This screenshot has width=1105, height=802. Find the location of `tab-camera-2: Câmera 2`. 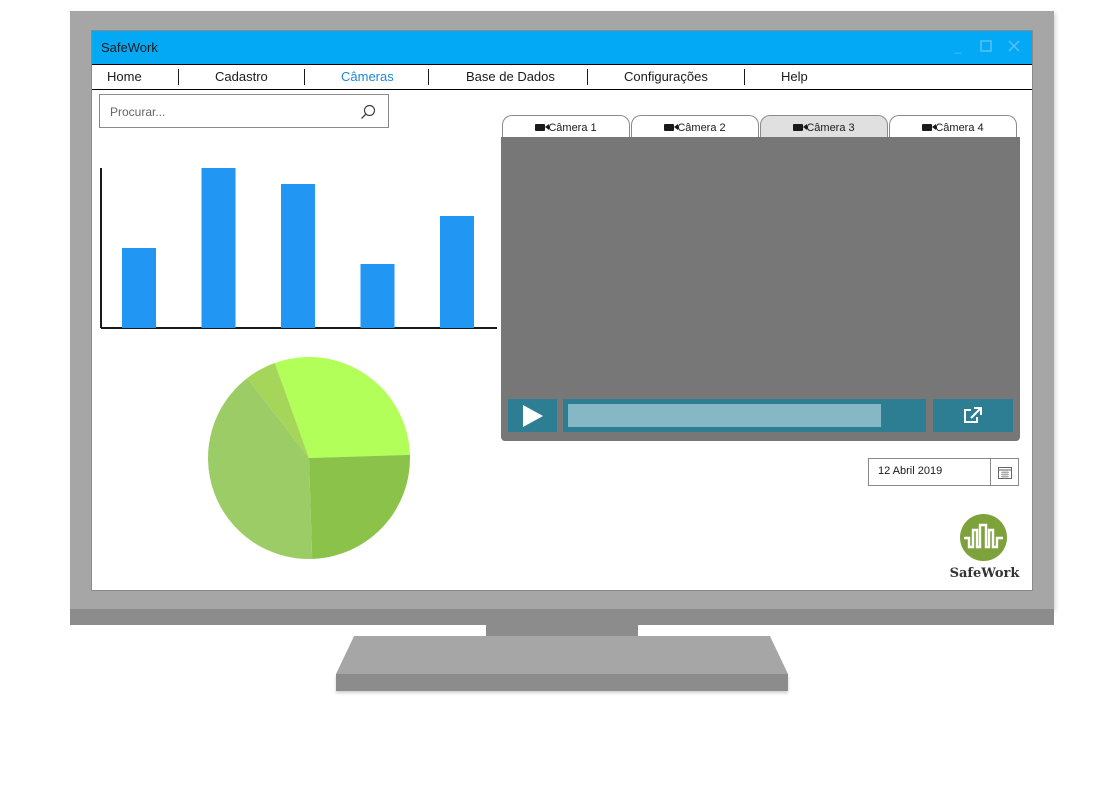

tab-camera-2: Câmera 2 is located at coordinates (695, 126).